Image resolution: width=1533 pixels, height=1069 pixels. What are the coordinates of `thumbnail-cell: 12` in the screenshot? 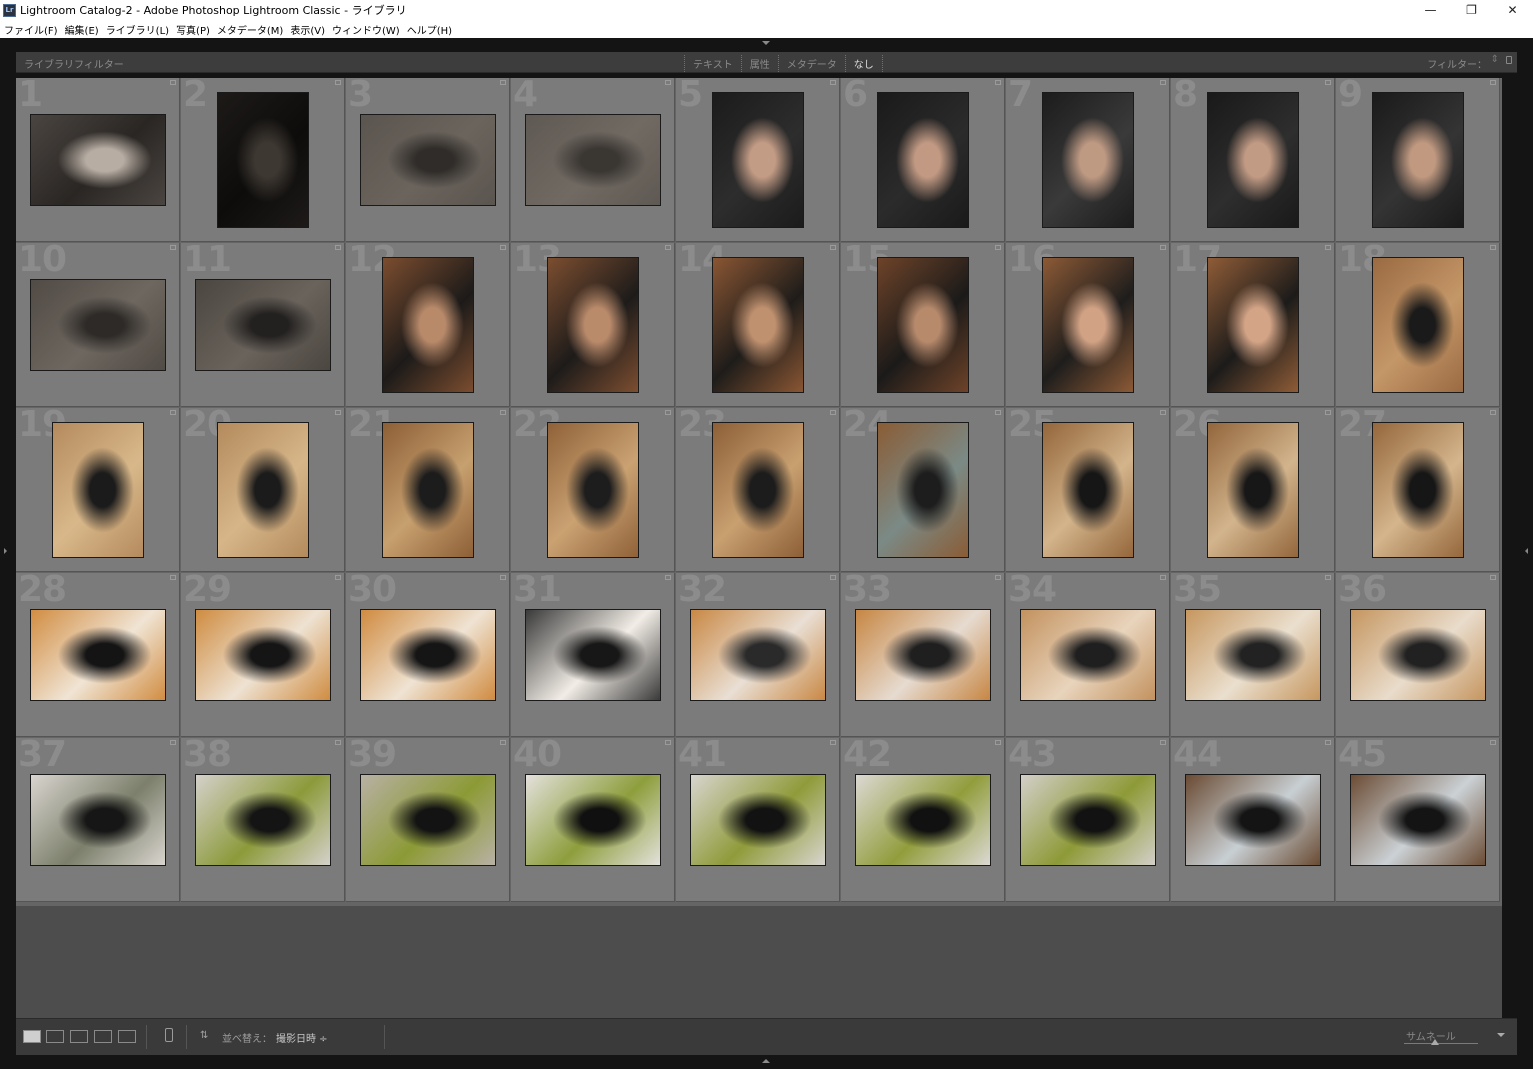 It's located at (428, 325).